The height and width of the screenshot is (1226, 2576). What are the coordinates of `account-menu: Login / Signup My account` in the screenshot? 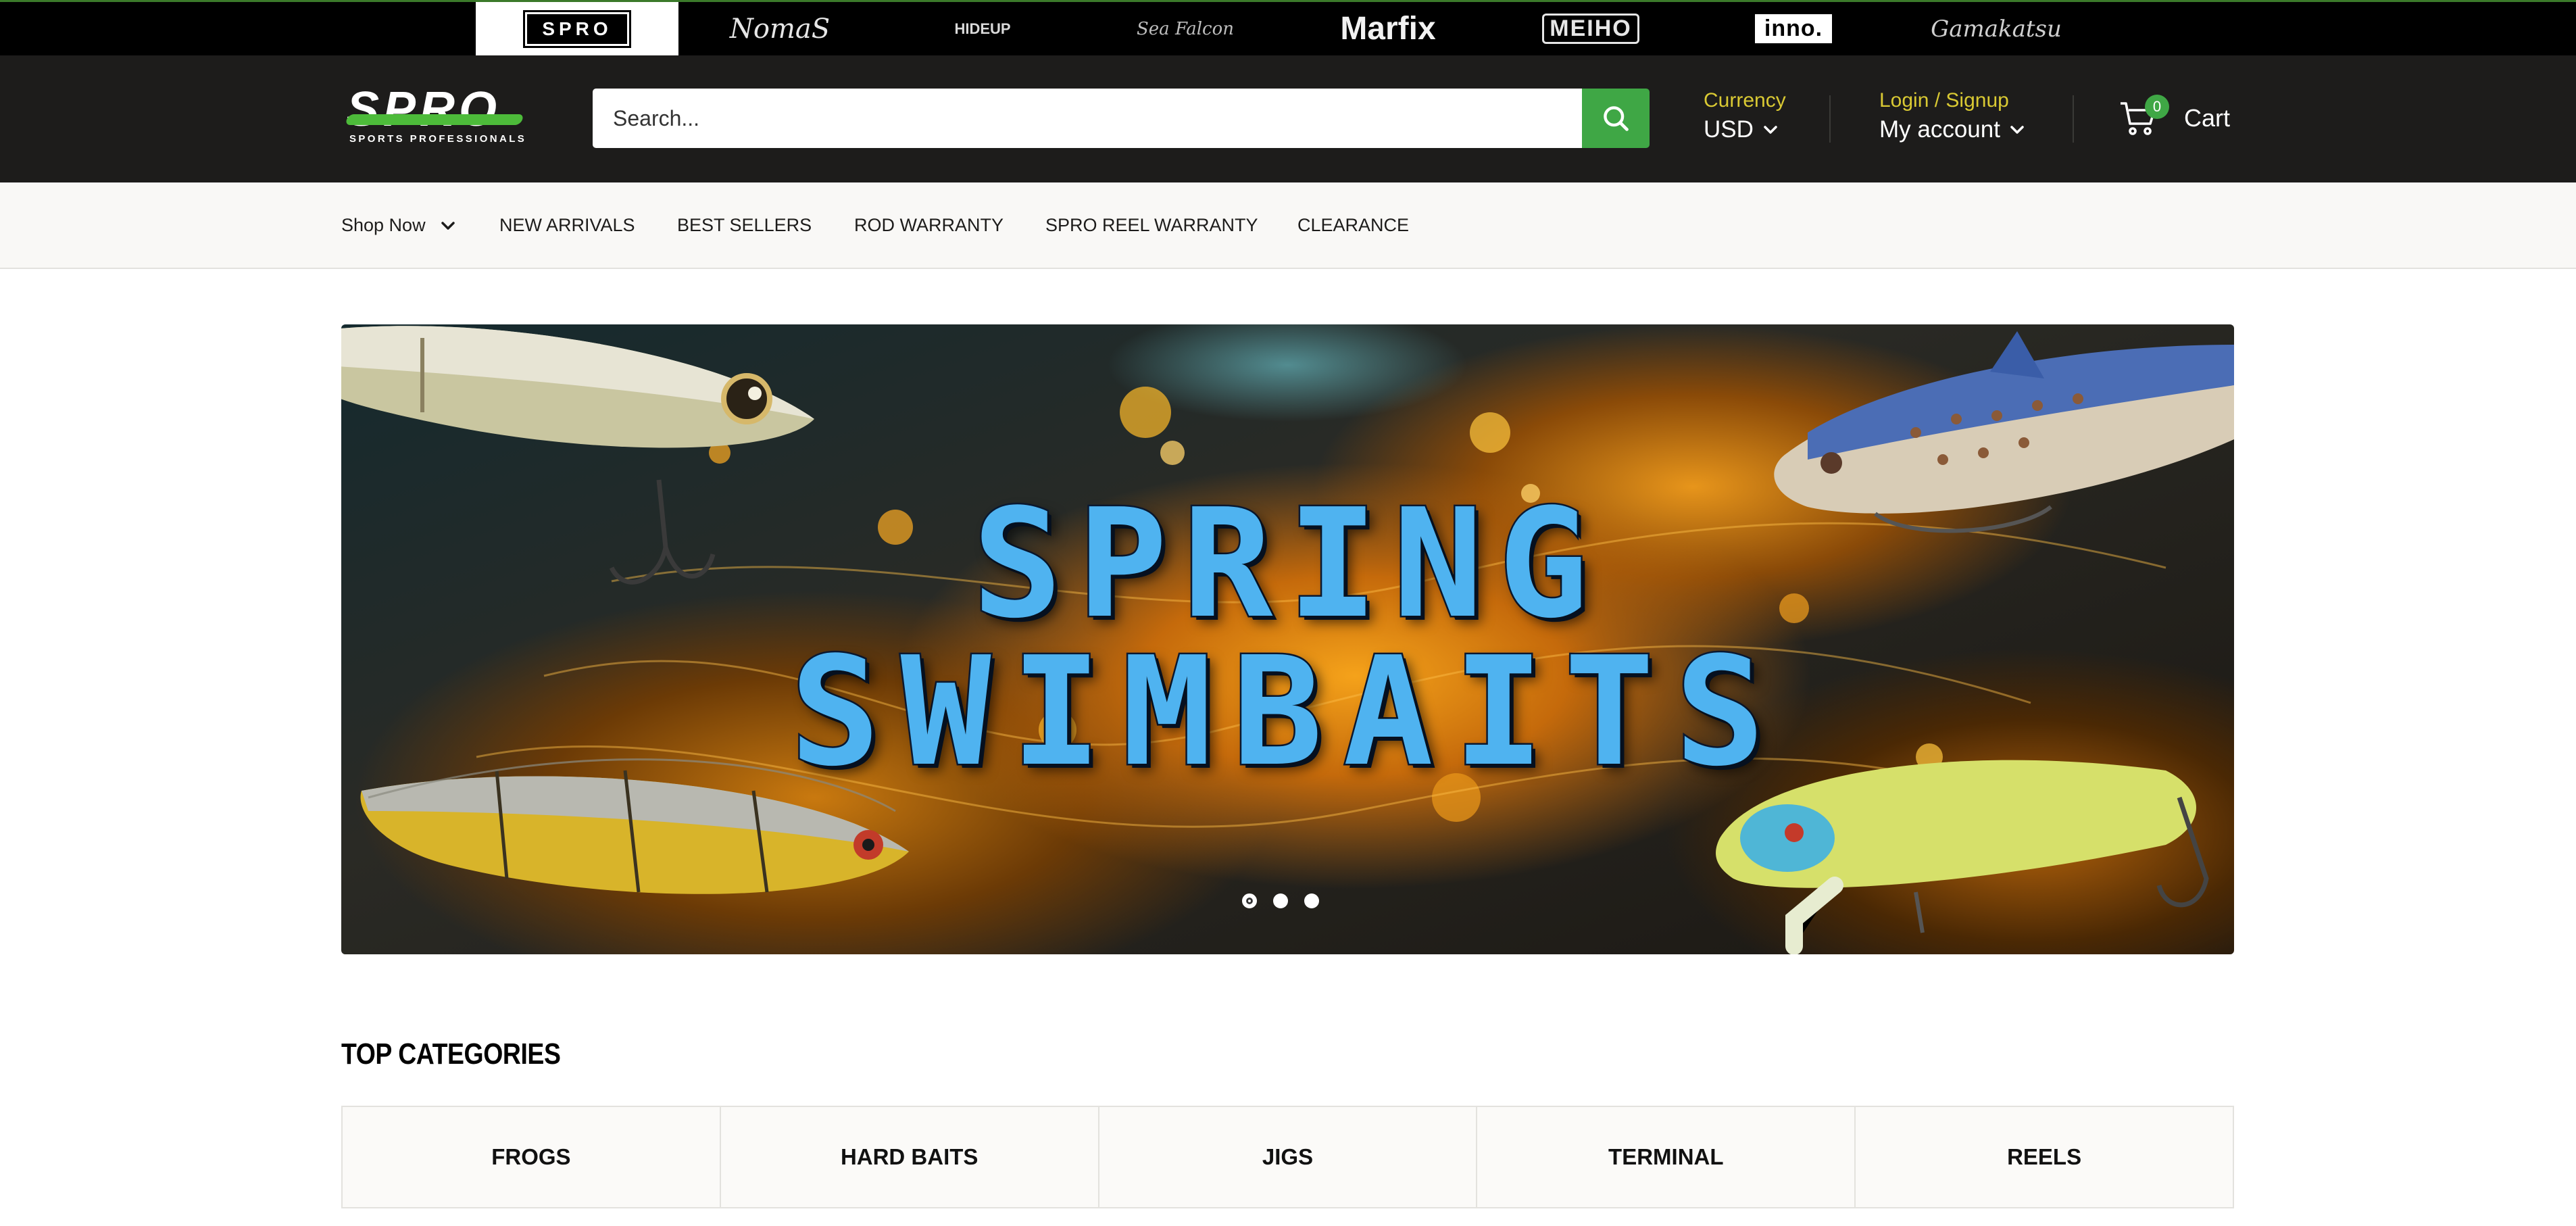 It's located at (1952, 117).